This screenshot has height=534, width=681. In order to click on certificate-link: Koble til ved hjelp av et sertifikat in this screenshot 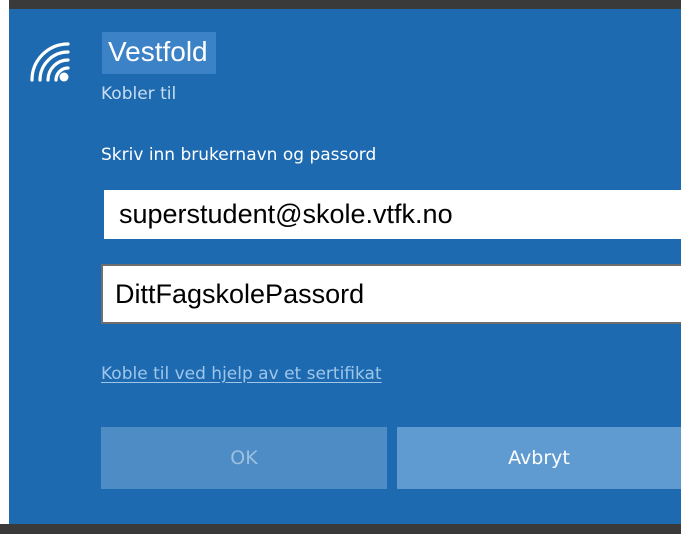, I will do `click(241, 374)`.